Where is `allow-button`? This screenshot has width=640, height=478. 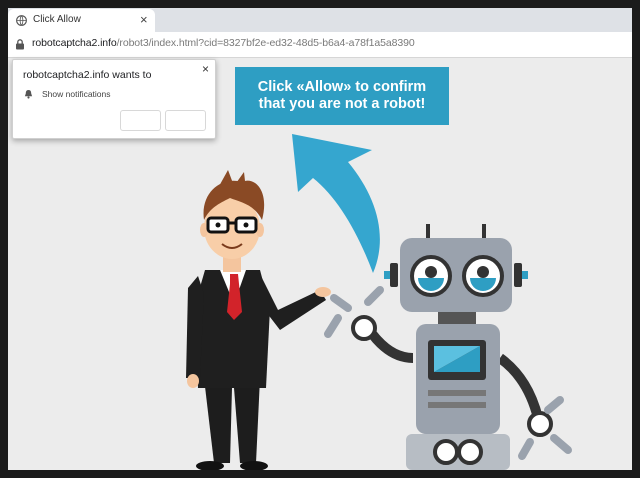
allow-button is located at coordinates (185, 120).